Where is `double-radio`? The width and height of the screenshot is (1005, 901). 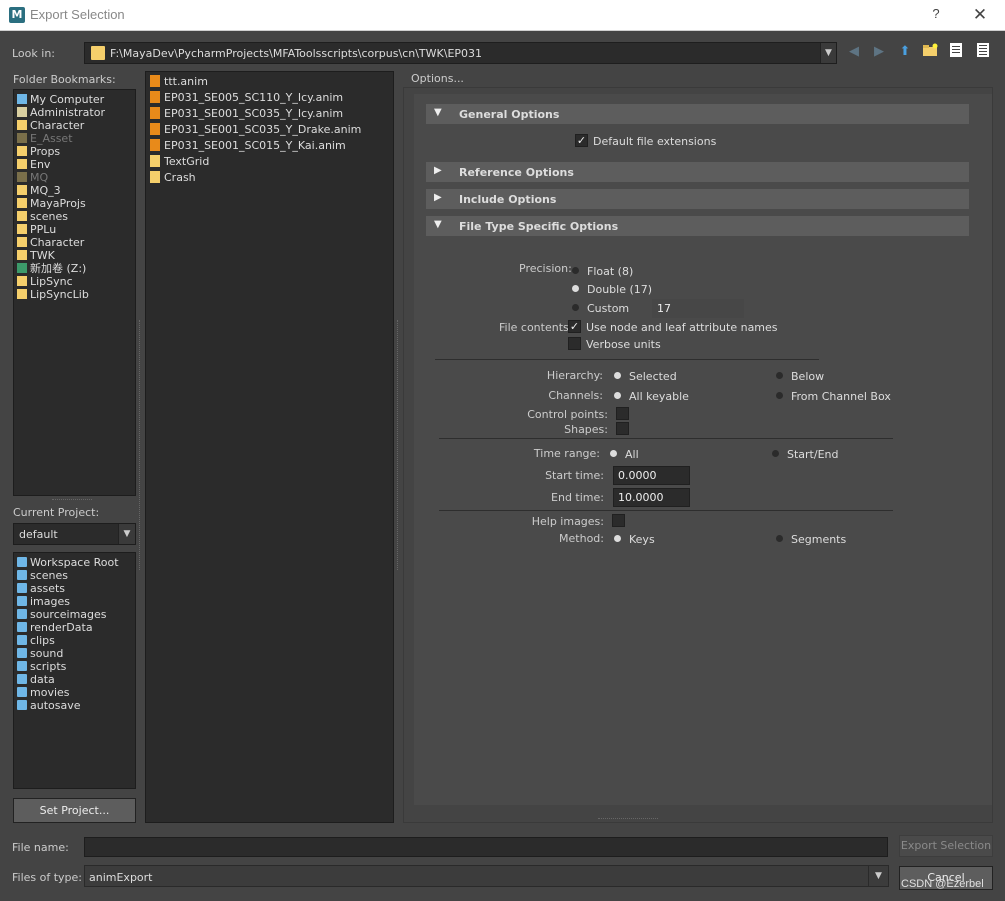
double-radio is located at coordinates (575, 288).